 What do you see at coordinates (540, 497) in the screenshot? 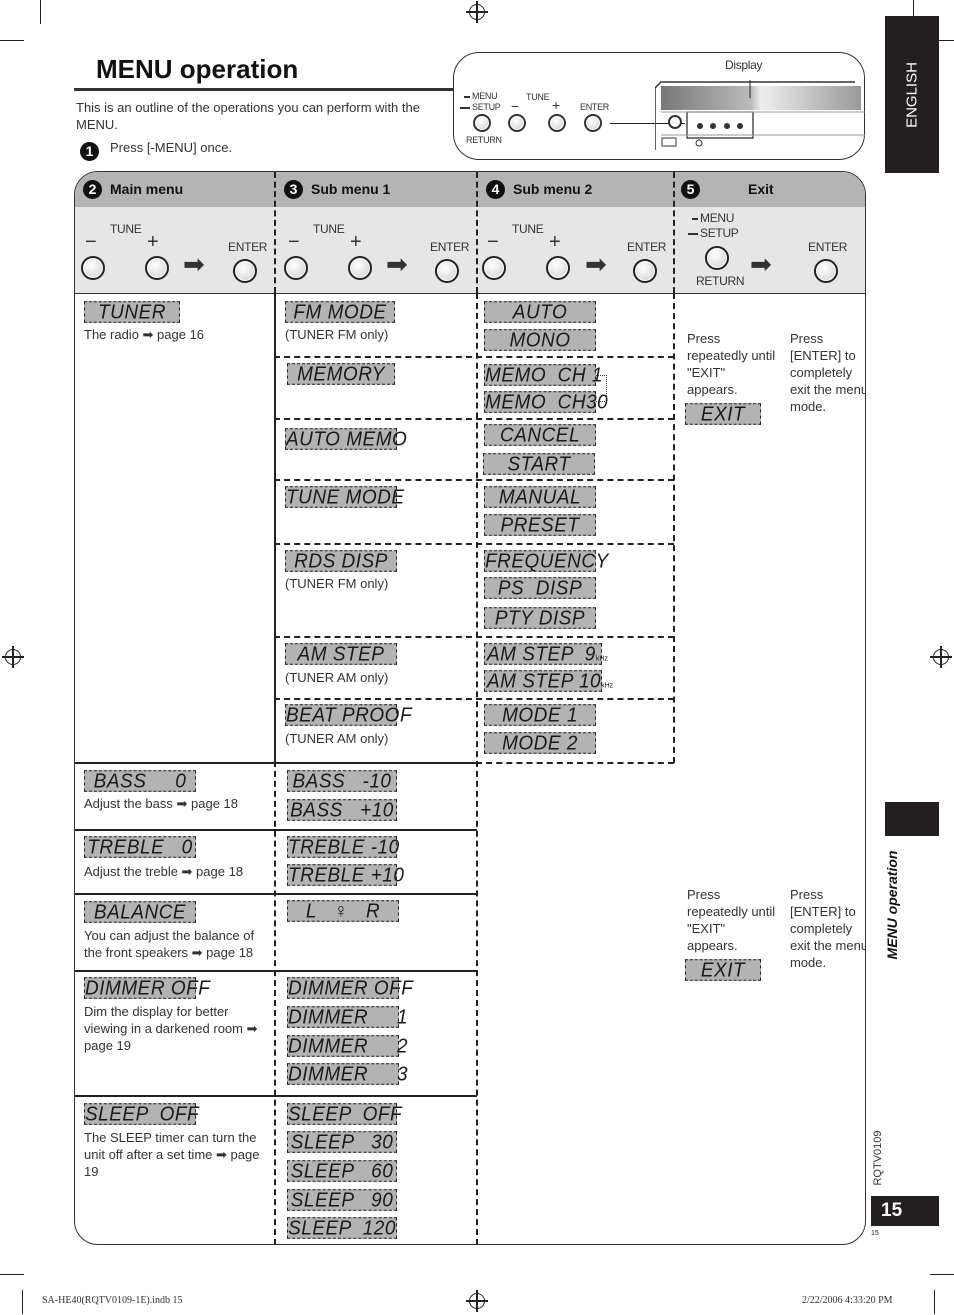
I see `lcd-manual: MANUAL` at bounding box center [540, 497].